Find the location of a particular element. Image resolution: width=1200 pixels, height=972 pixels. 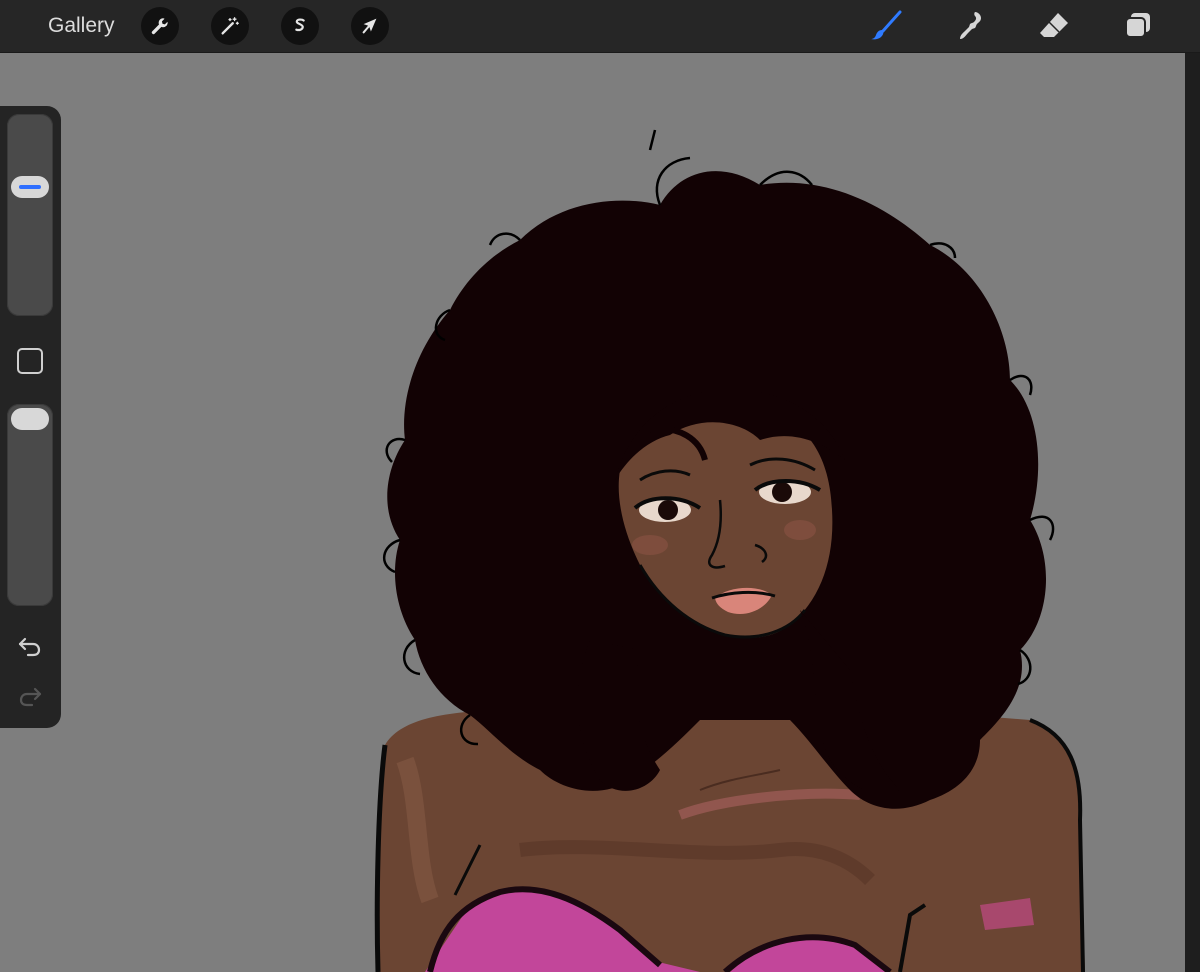

opacity-slider is located at coordinates (30, 505).